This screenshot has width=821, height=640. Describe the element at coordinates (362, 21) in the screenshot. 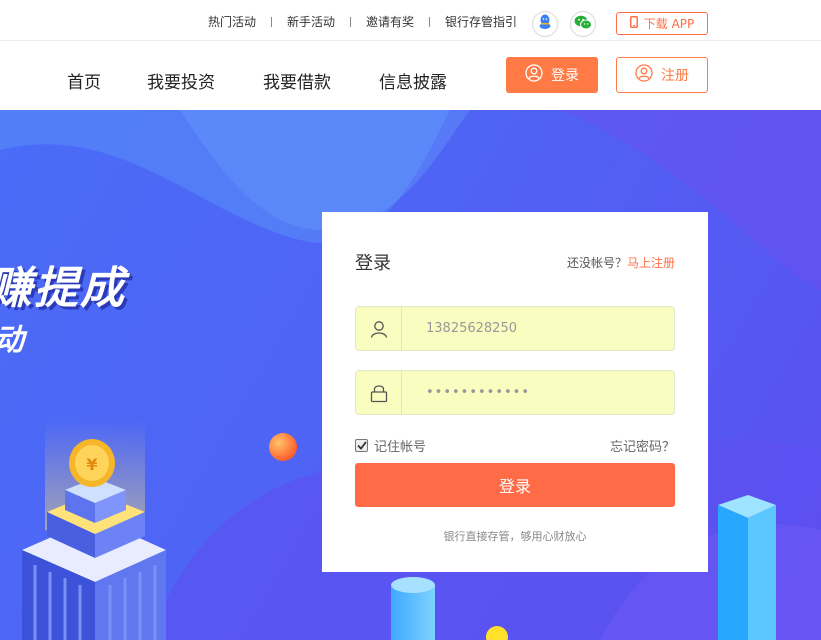

I see `top-links: 热门活动 新手活动 邀请有奖 银行存管指引` at that location.